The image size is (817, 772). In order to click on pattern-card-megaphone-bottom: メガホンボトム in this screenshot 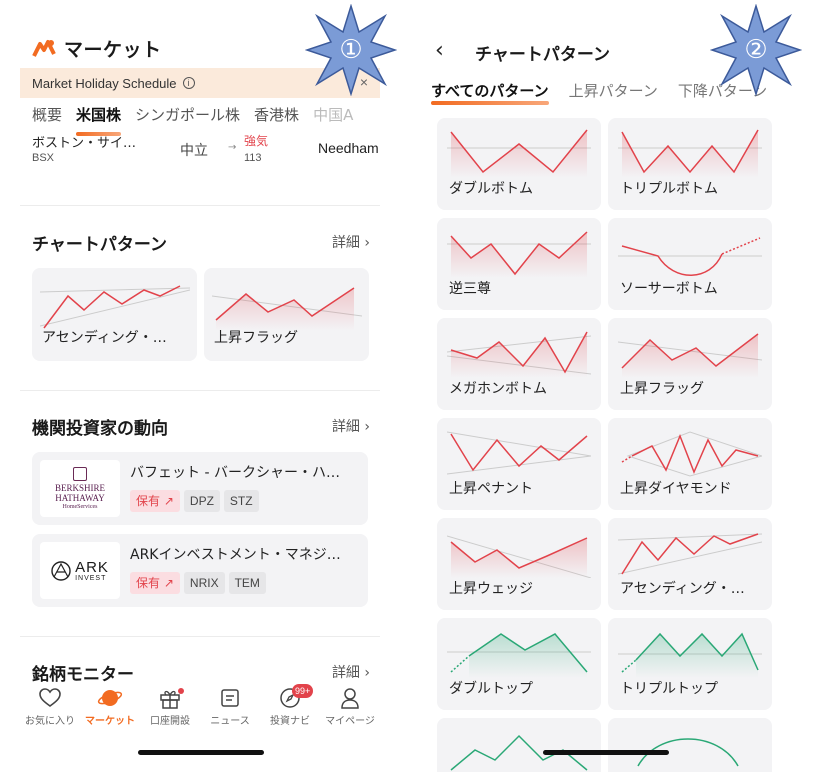, I will do `click(519, 364)`.